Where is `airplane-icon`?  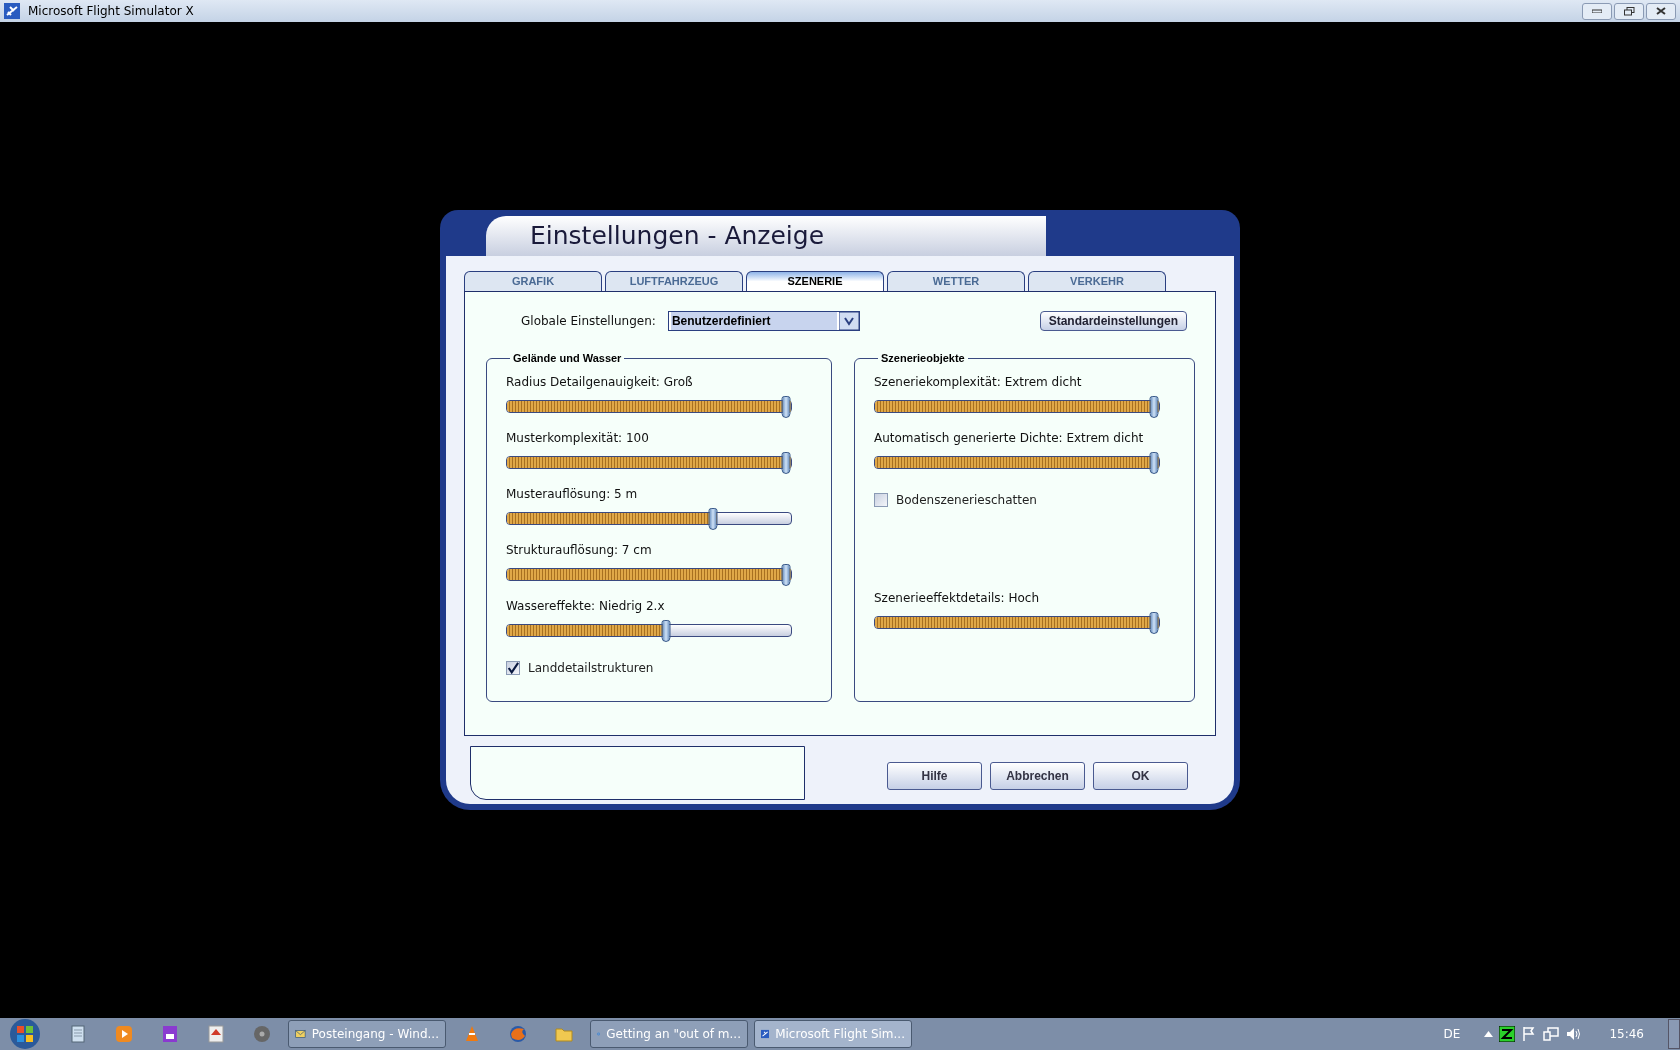
airplane-icon is located at coordinates (12, 11).